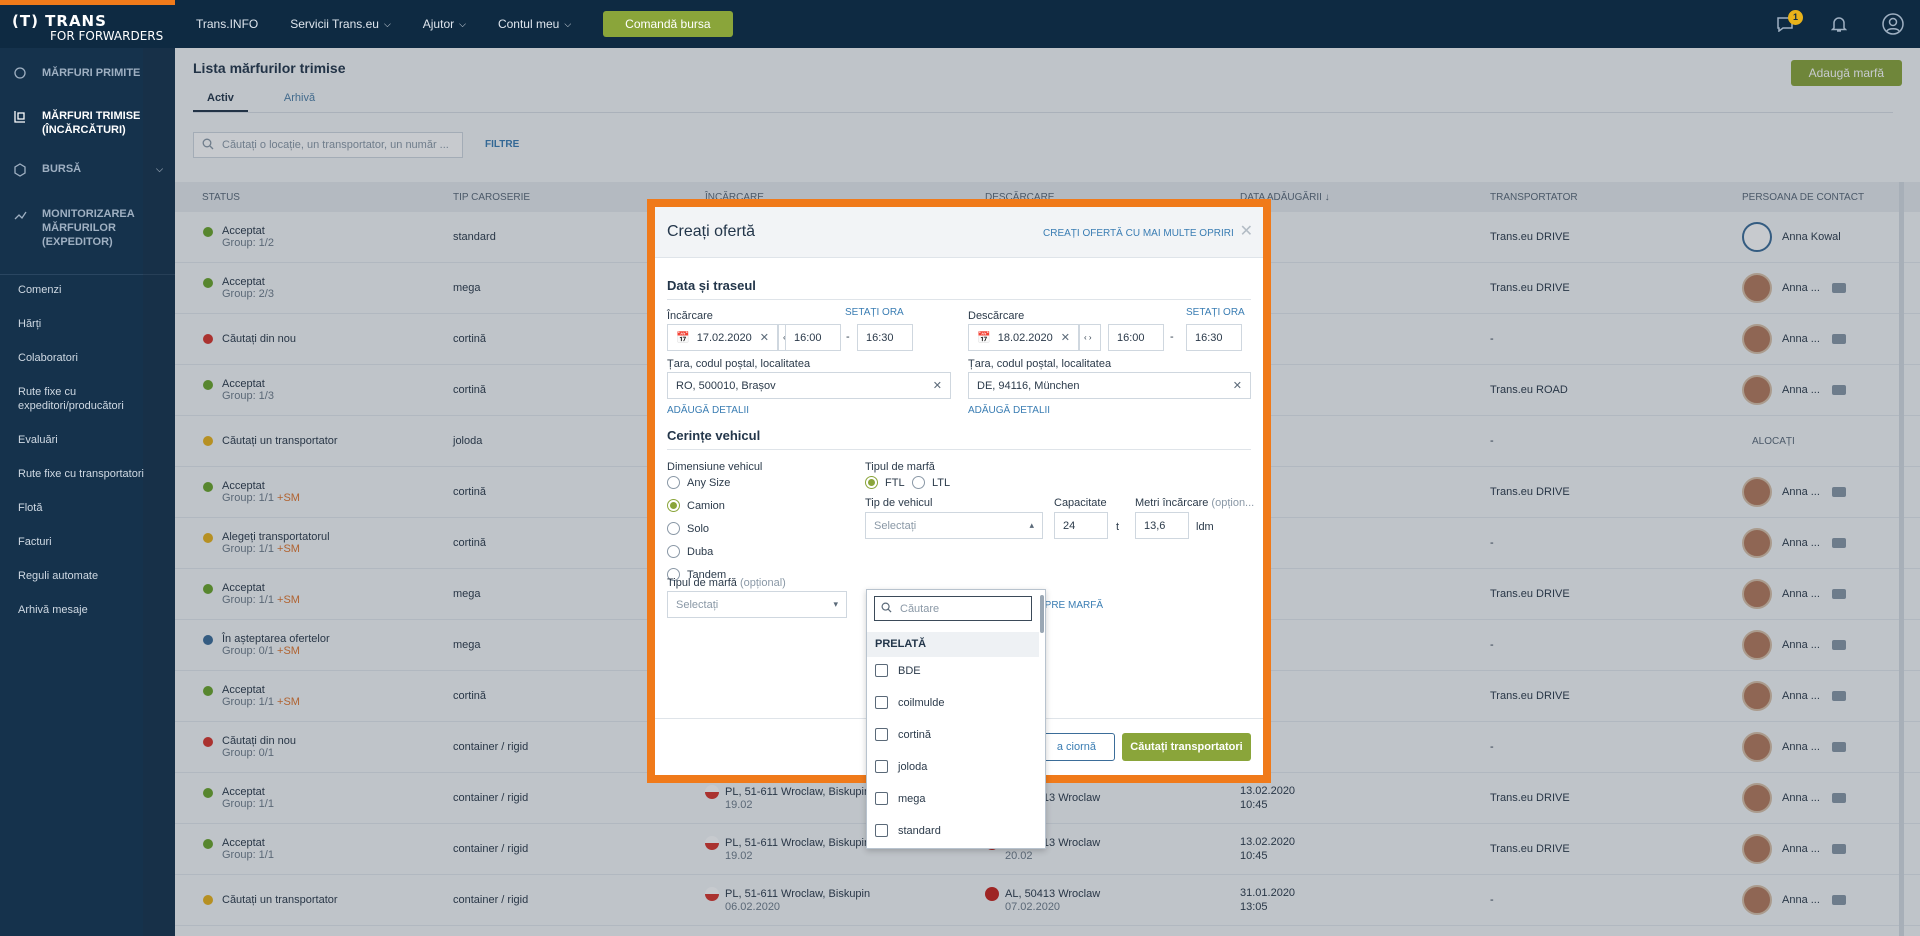  I want to click on unloading-date: 18.02.2020, so click(1025, 337).